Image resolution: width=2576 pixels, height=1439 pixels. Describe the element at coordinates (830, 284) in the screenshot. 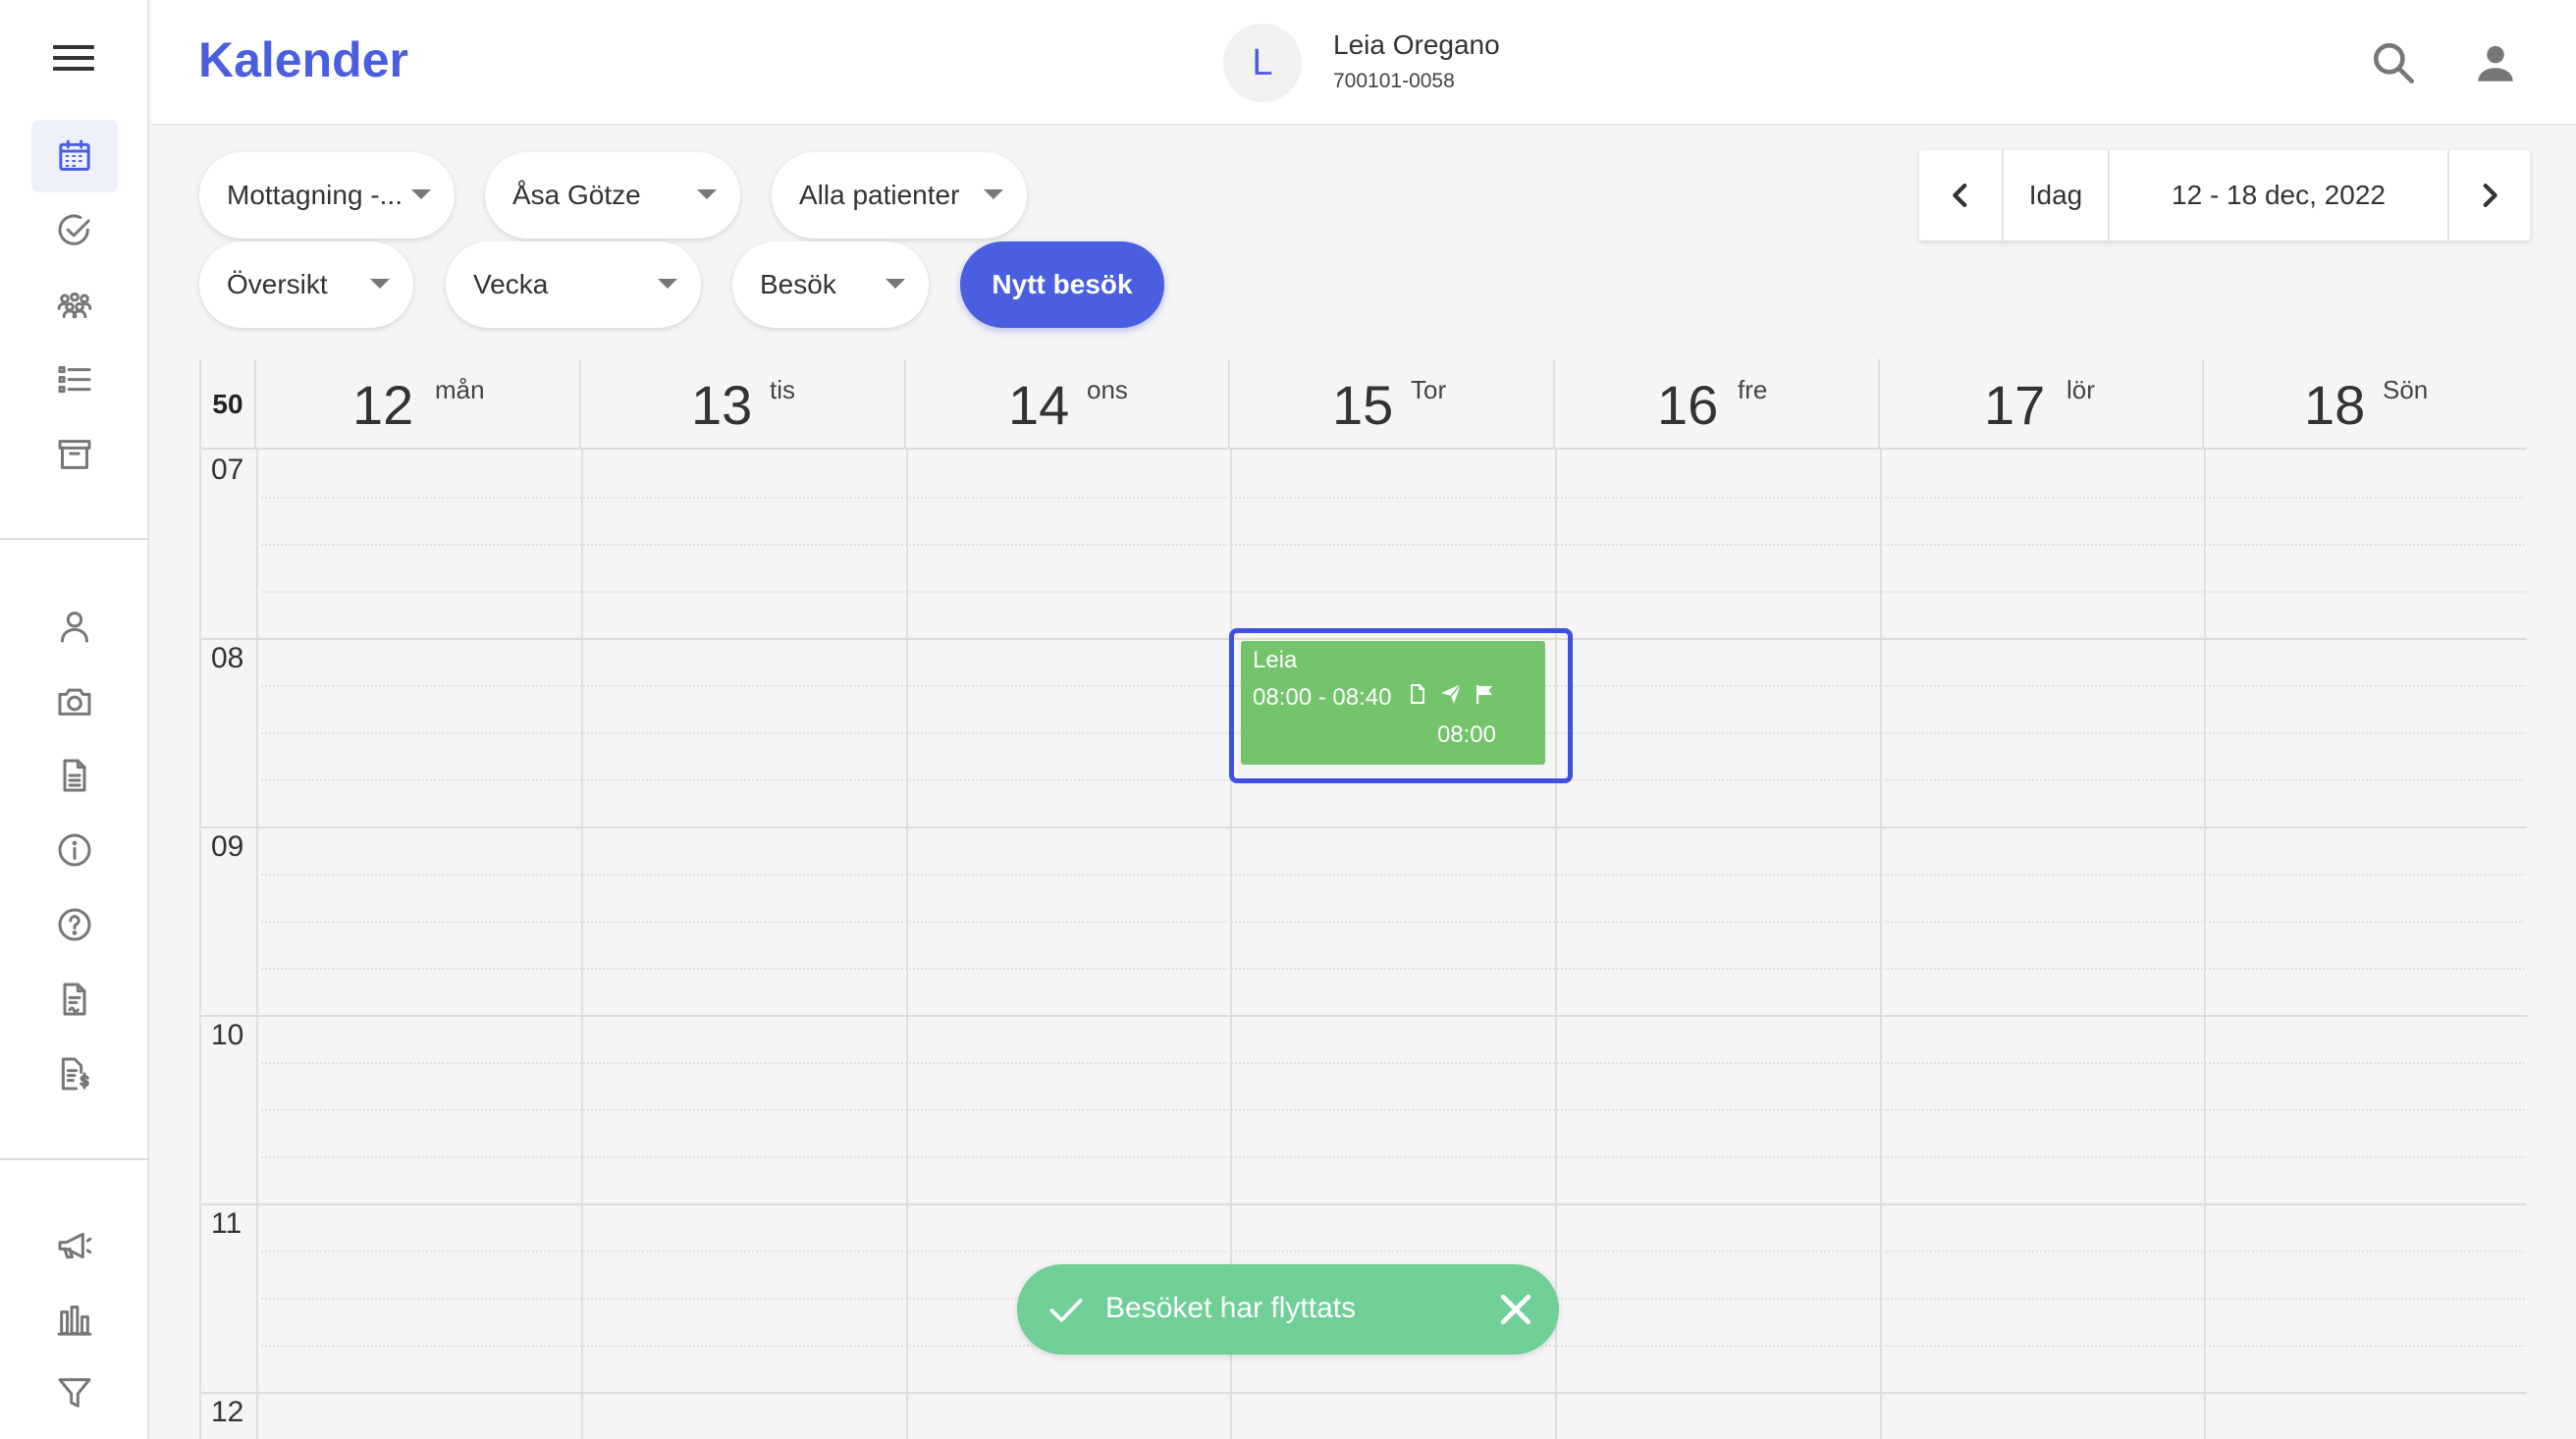

I see `visit-type-select: Besök` at that location.